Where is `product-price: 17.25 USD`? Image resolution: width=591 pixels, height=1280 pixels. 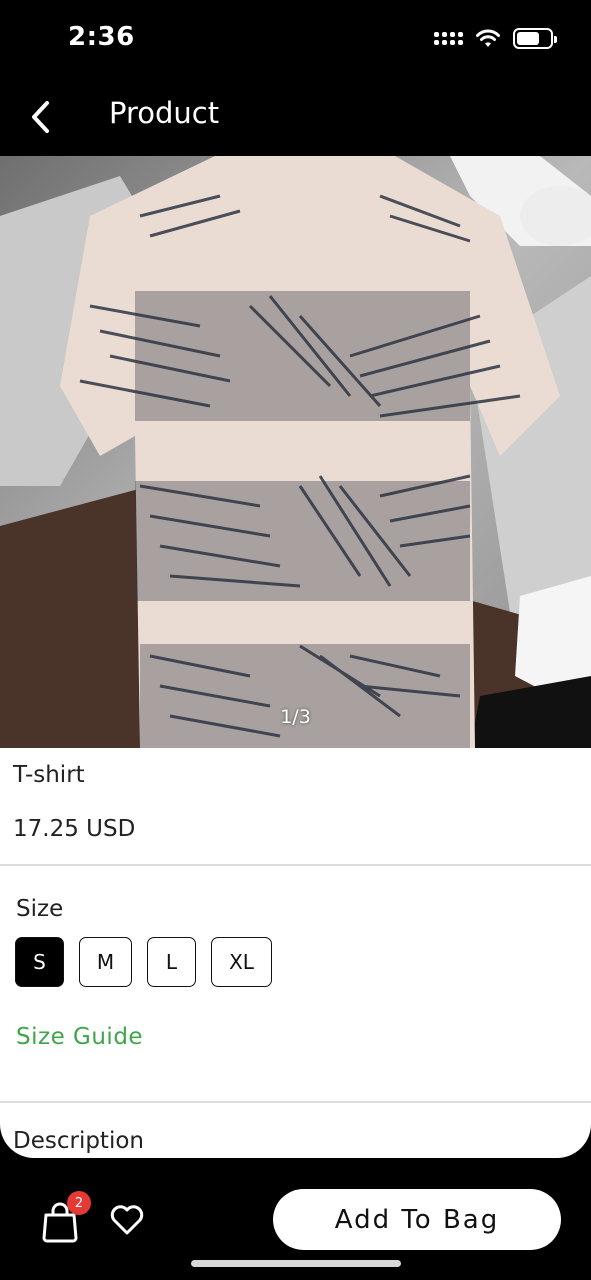
product-price: 17.25 USD is located at coordinates (74, 829).